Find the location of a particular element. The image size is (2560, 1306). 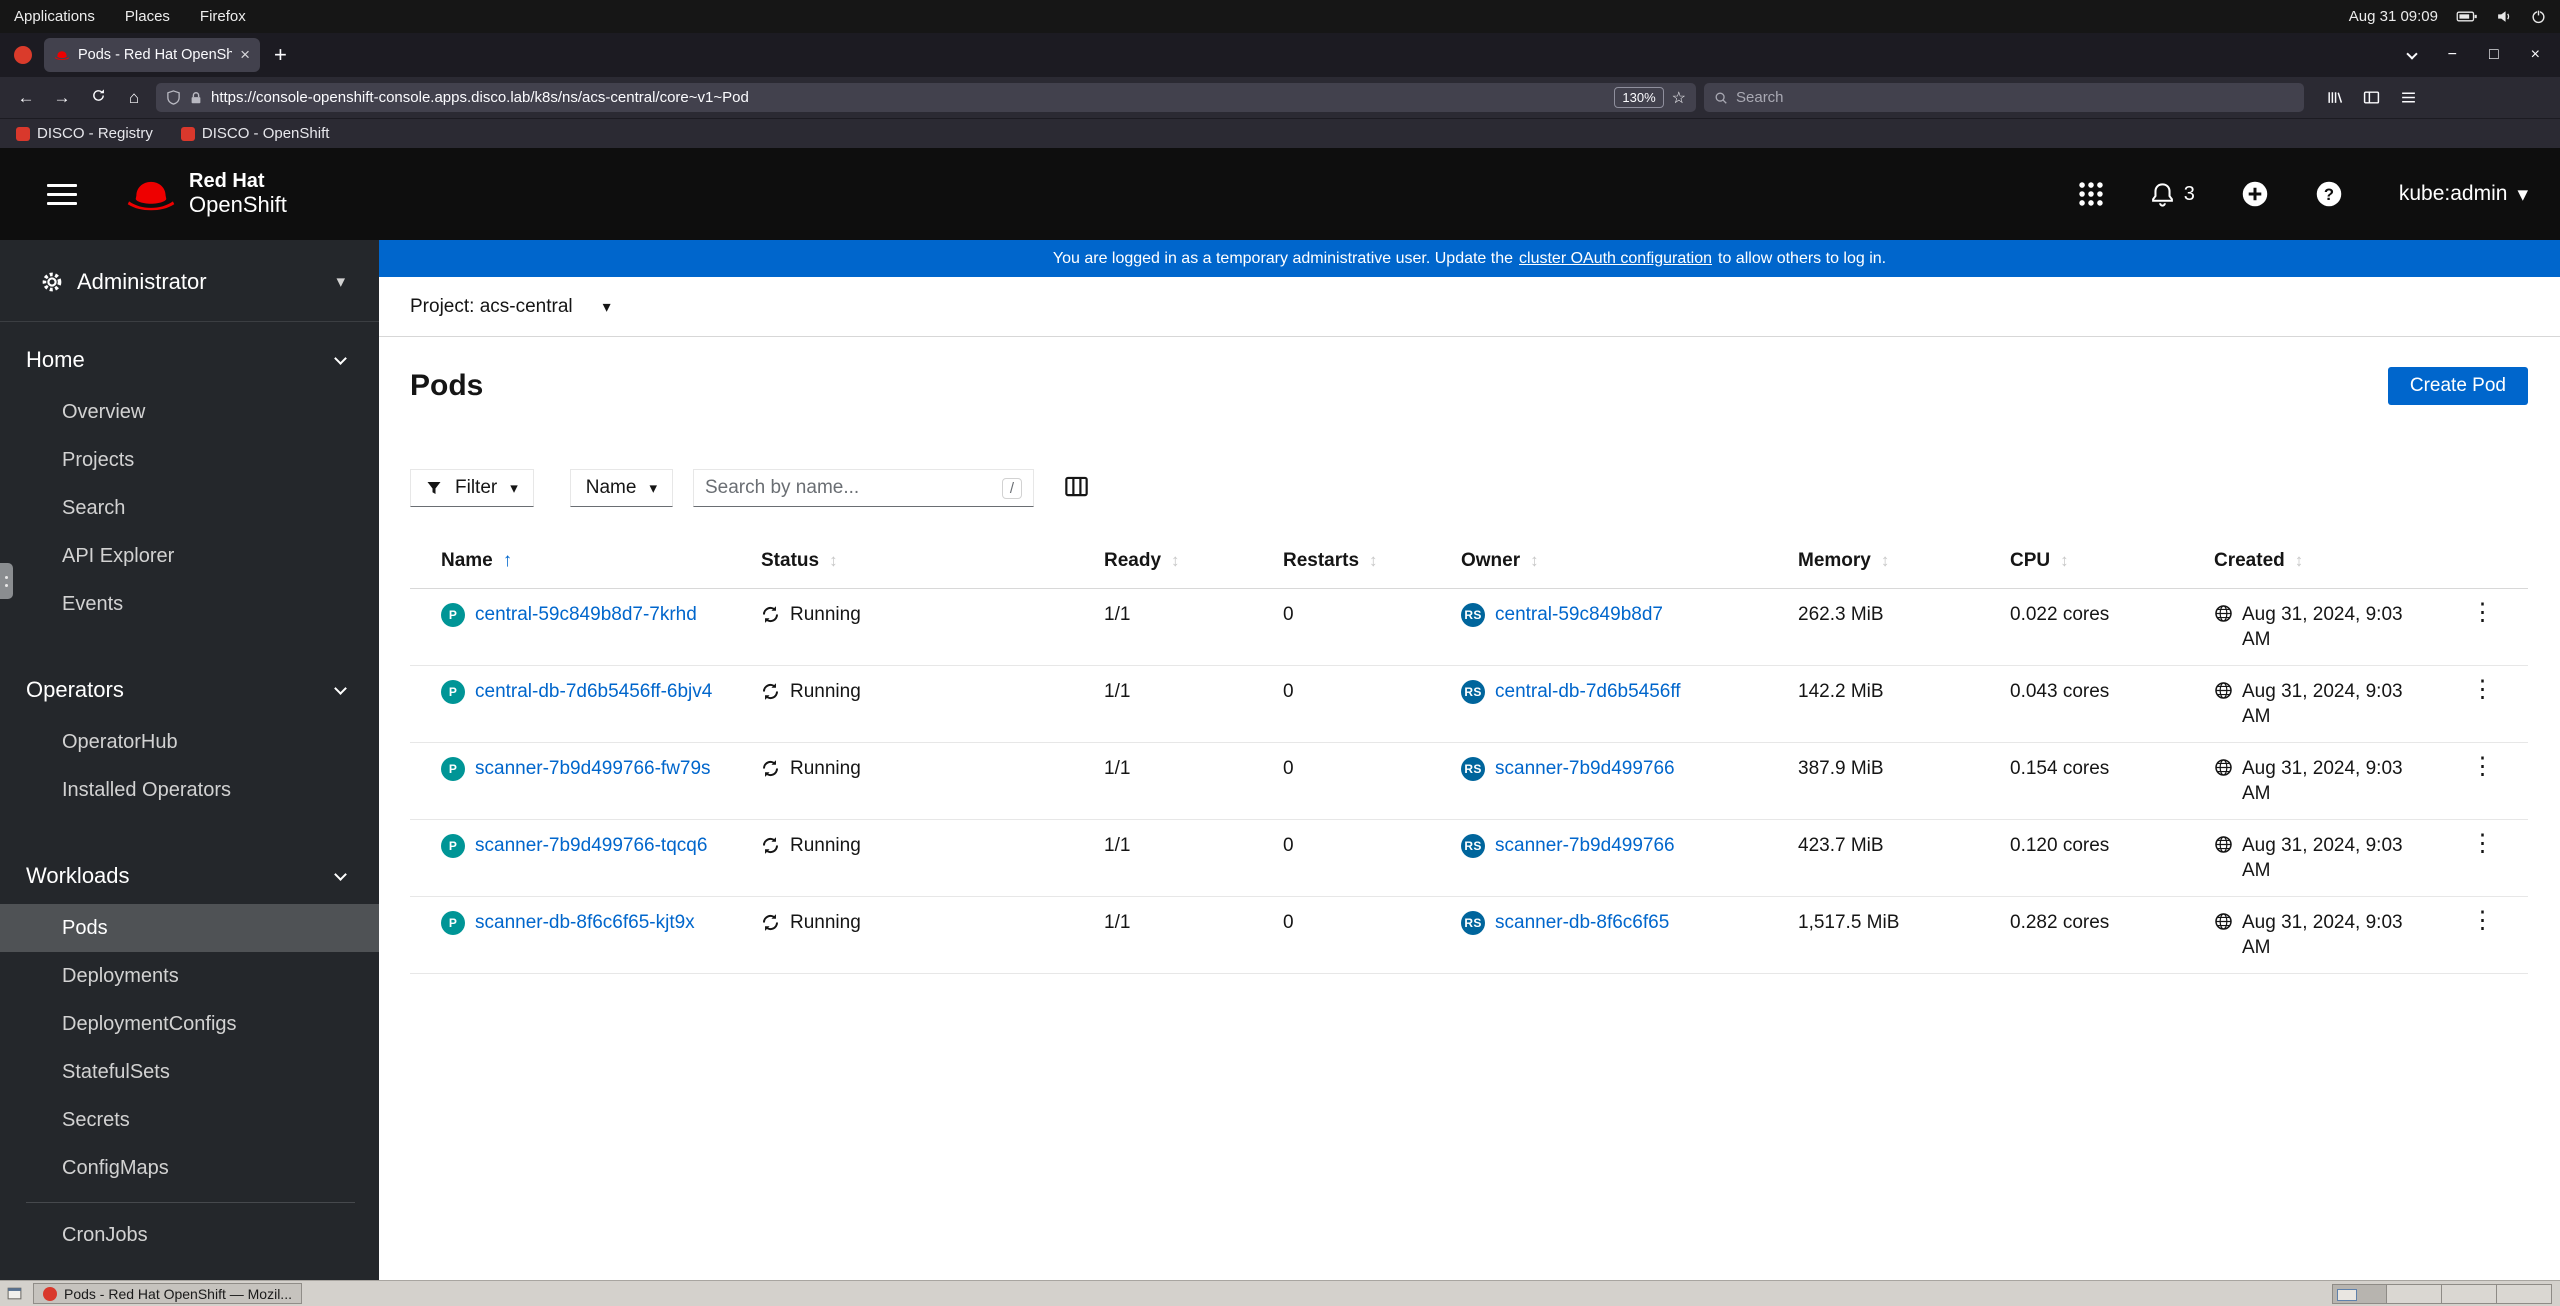

tab-close-button: × is located at coordinates (245, 55).